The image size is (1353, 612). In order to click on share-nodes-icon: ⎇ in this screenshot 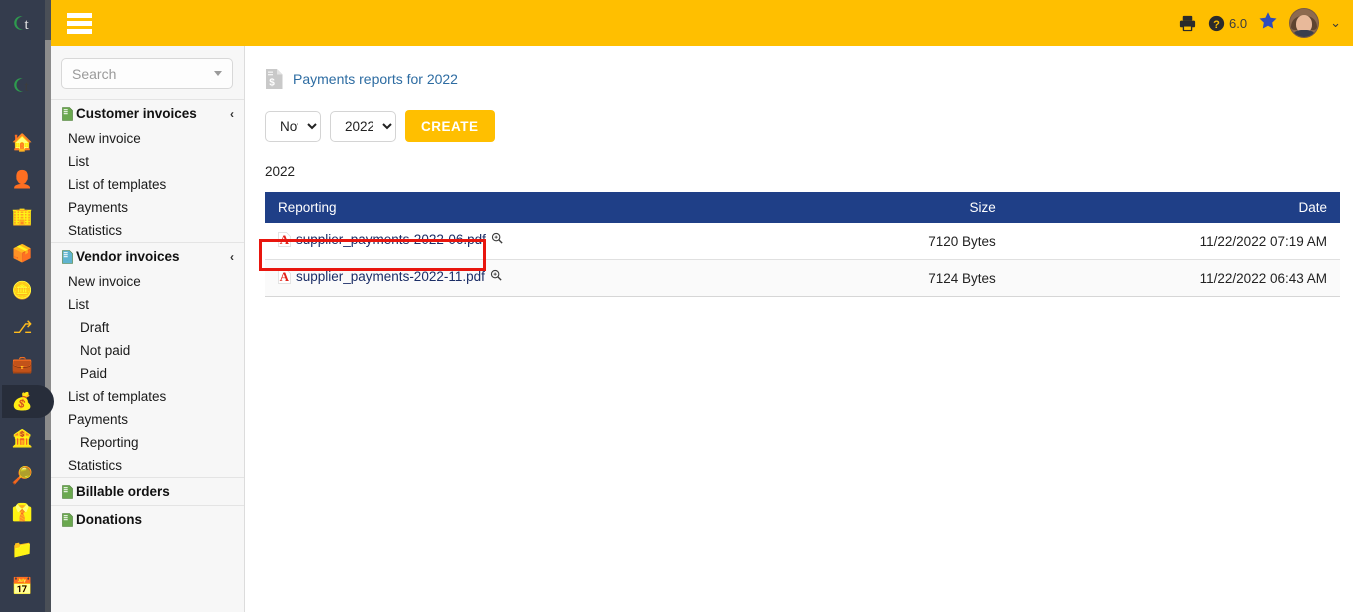, I will do `click(22, 327)`.